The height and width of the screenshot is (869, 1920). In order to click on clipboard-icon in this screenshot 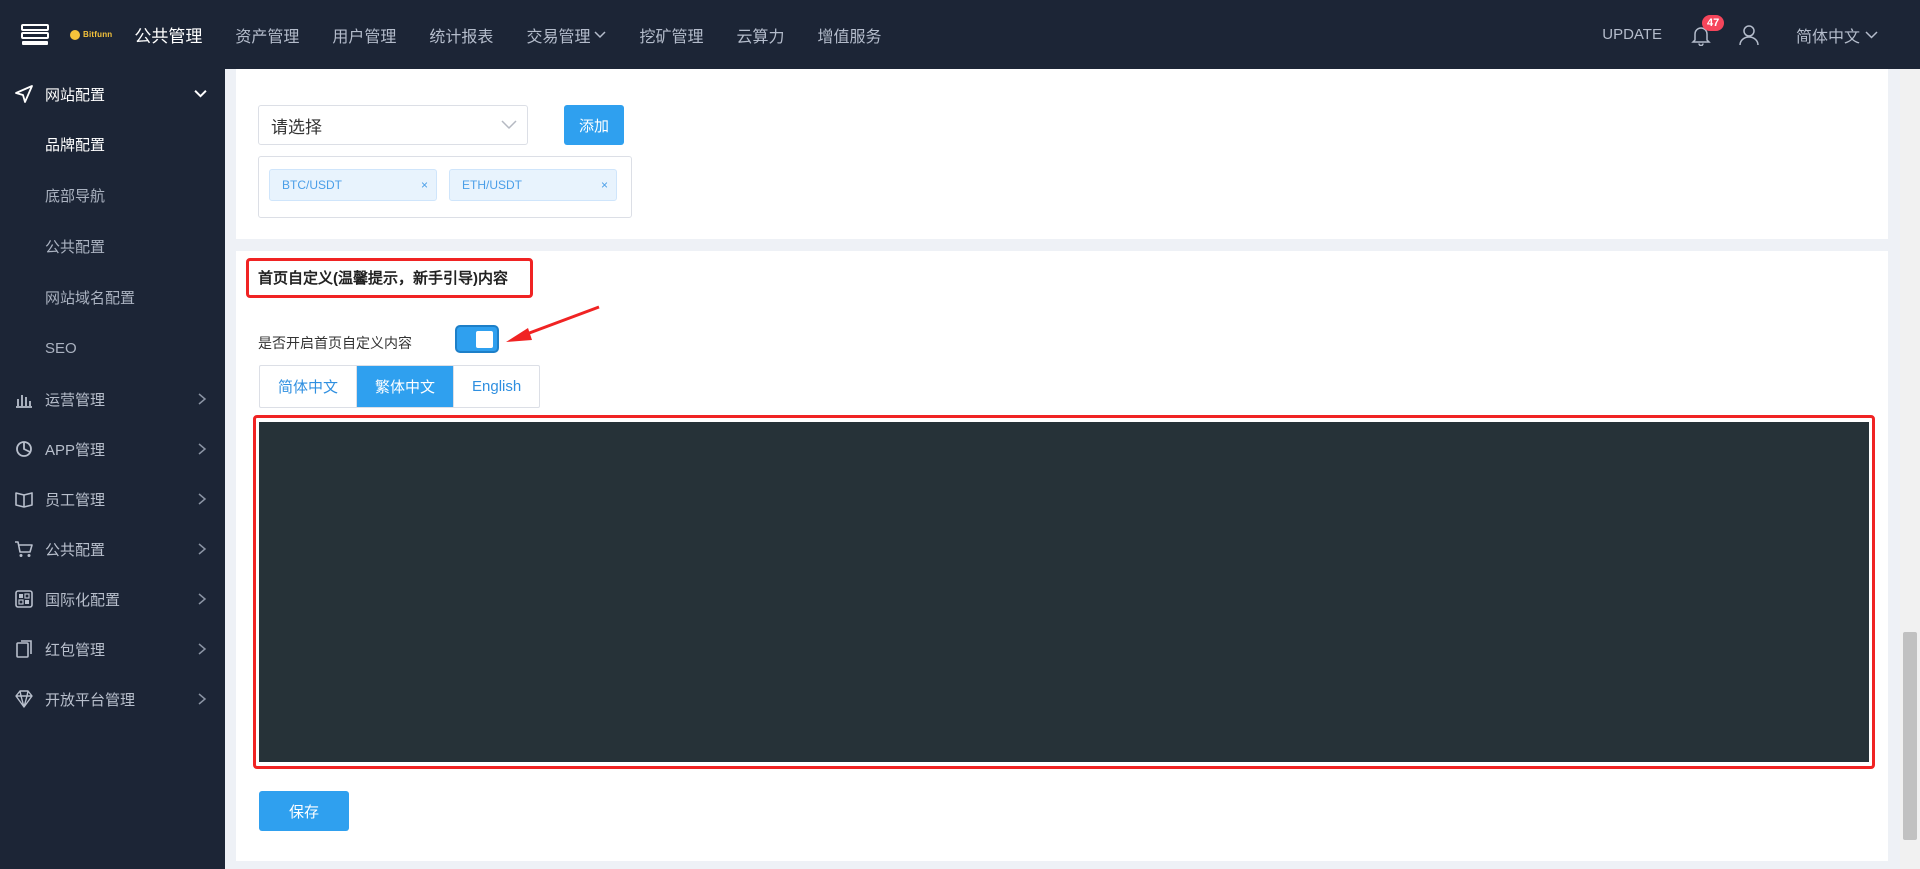, I will do `click(24, 649)`.